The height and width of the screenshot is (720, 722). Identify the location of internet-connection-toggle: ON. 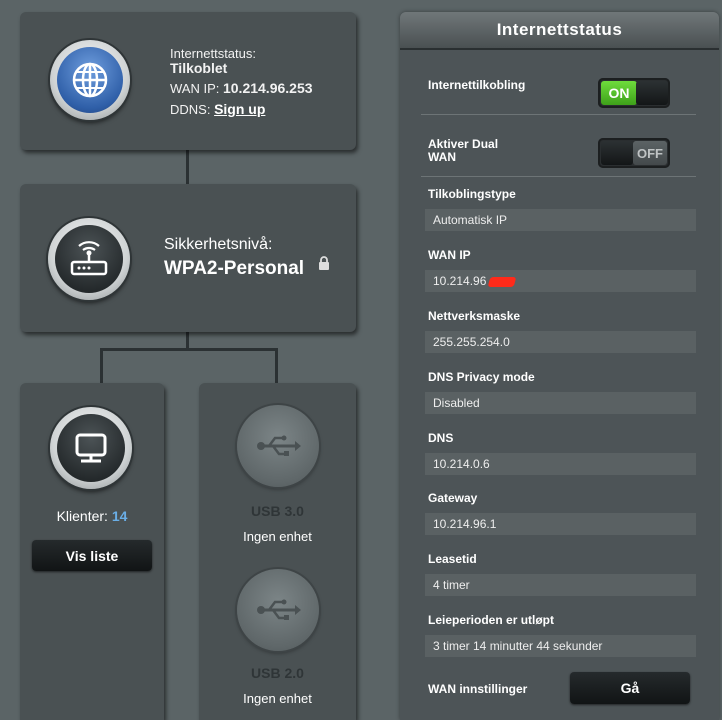
(634, 93).